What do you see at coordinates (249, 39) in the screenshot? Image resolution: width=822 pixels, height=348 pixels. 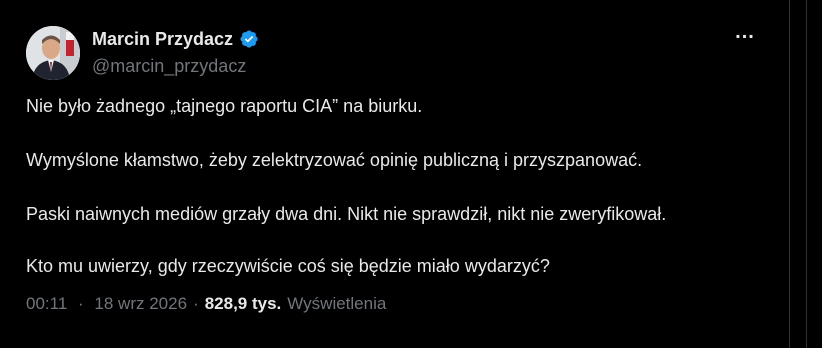 I see `verified-badge-icon` at bounding box center [249, 39].